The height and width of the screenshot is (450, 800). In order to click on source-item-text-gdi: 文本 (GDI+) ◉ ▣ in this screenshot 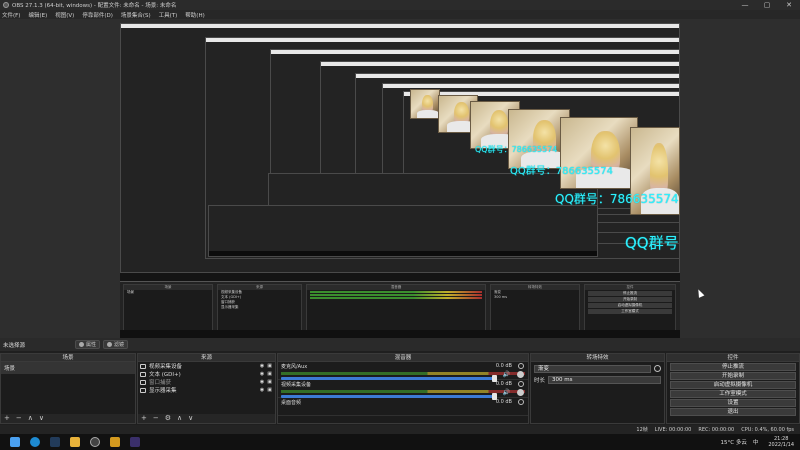, I will do `click(206, 374)`.